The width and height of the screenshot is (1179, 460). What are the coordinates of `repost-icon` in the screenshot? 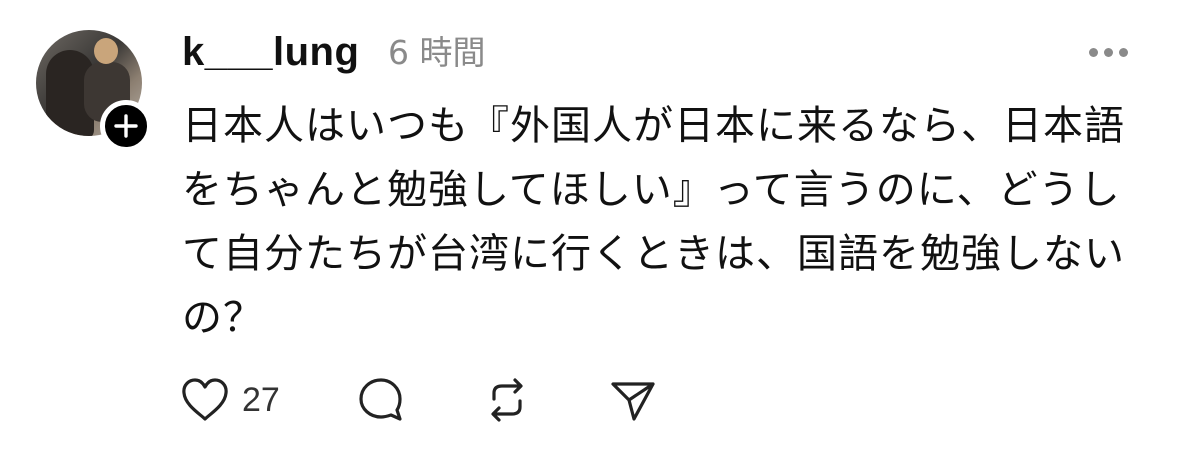 It's located at (507, 400).